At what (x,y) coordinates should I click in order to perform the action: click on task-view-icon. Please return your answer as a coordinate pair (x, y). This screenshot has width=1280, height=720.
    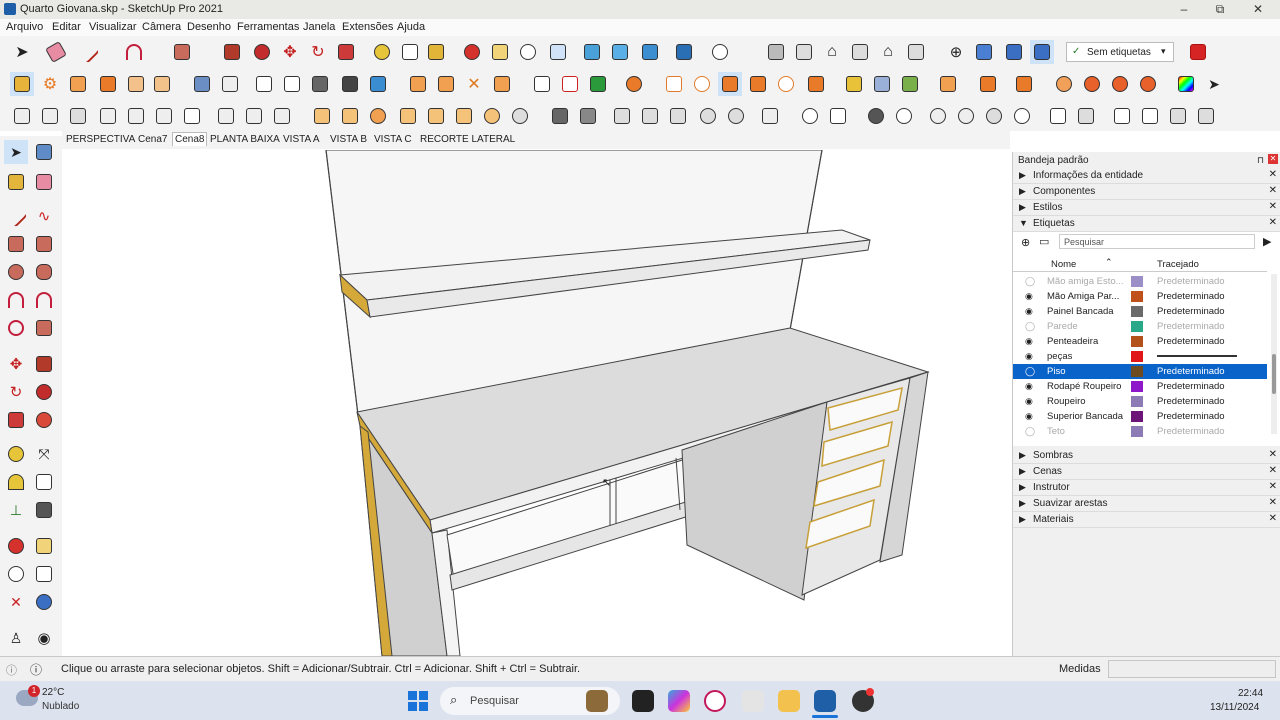
    Looking at the image, I should click on (643, 701).